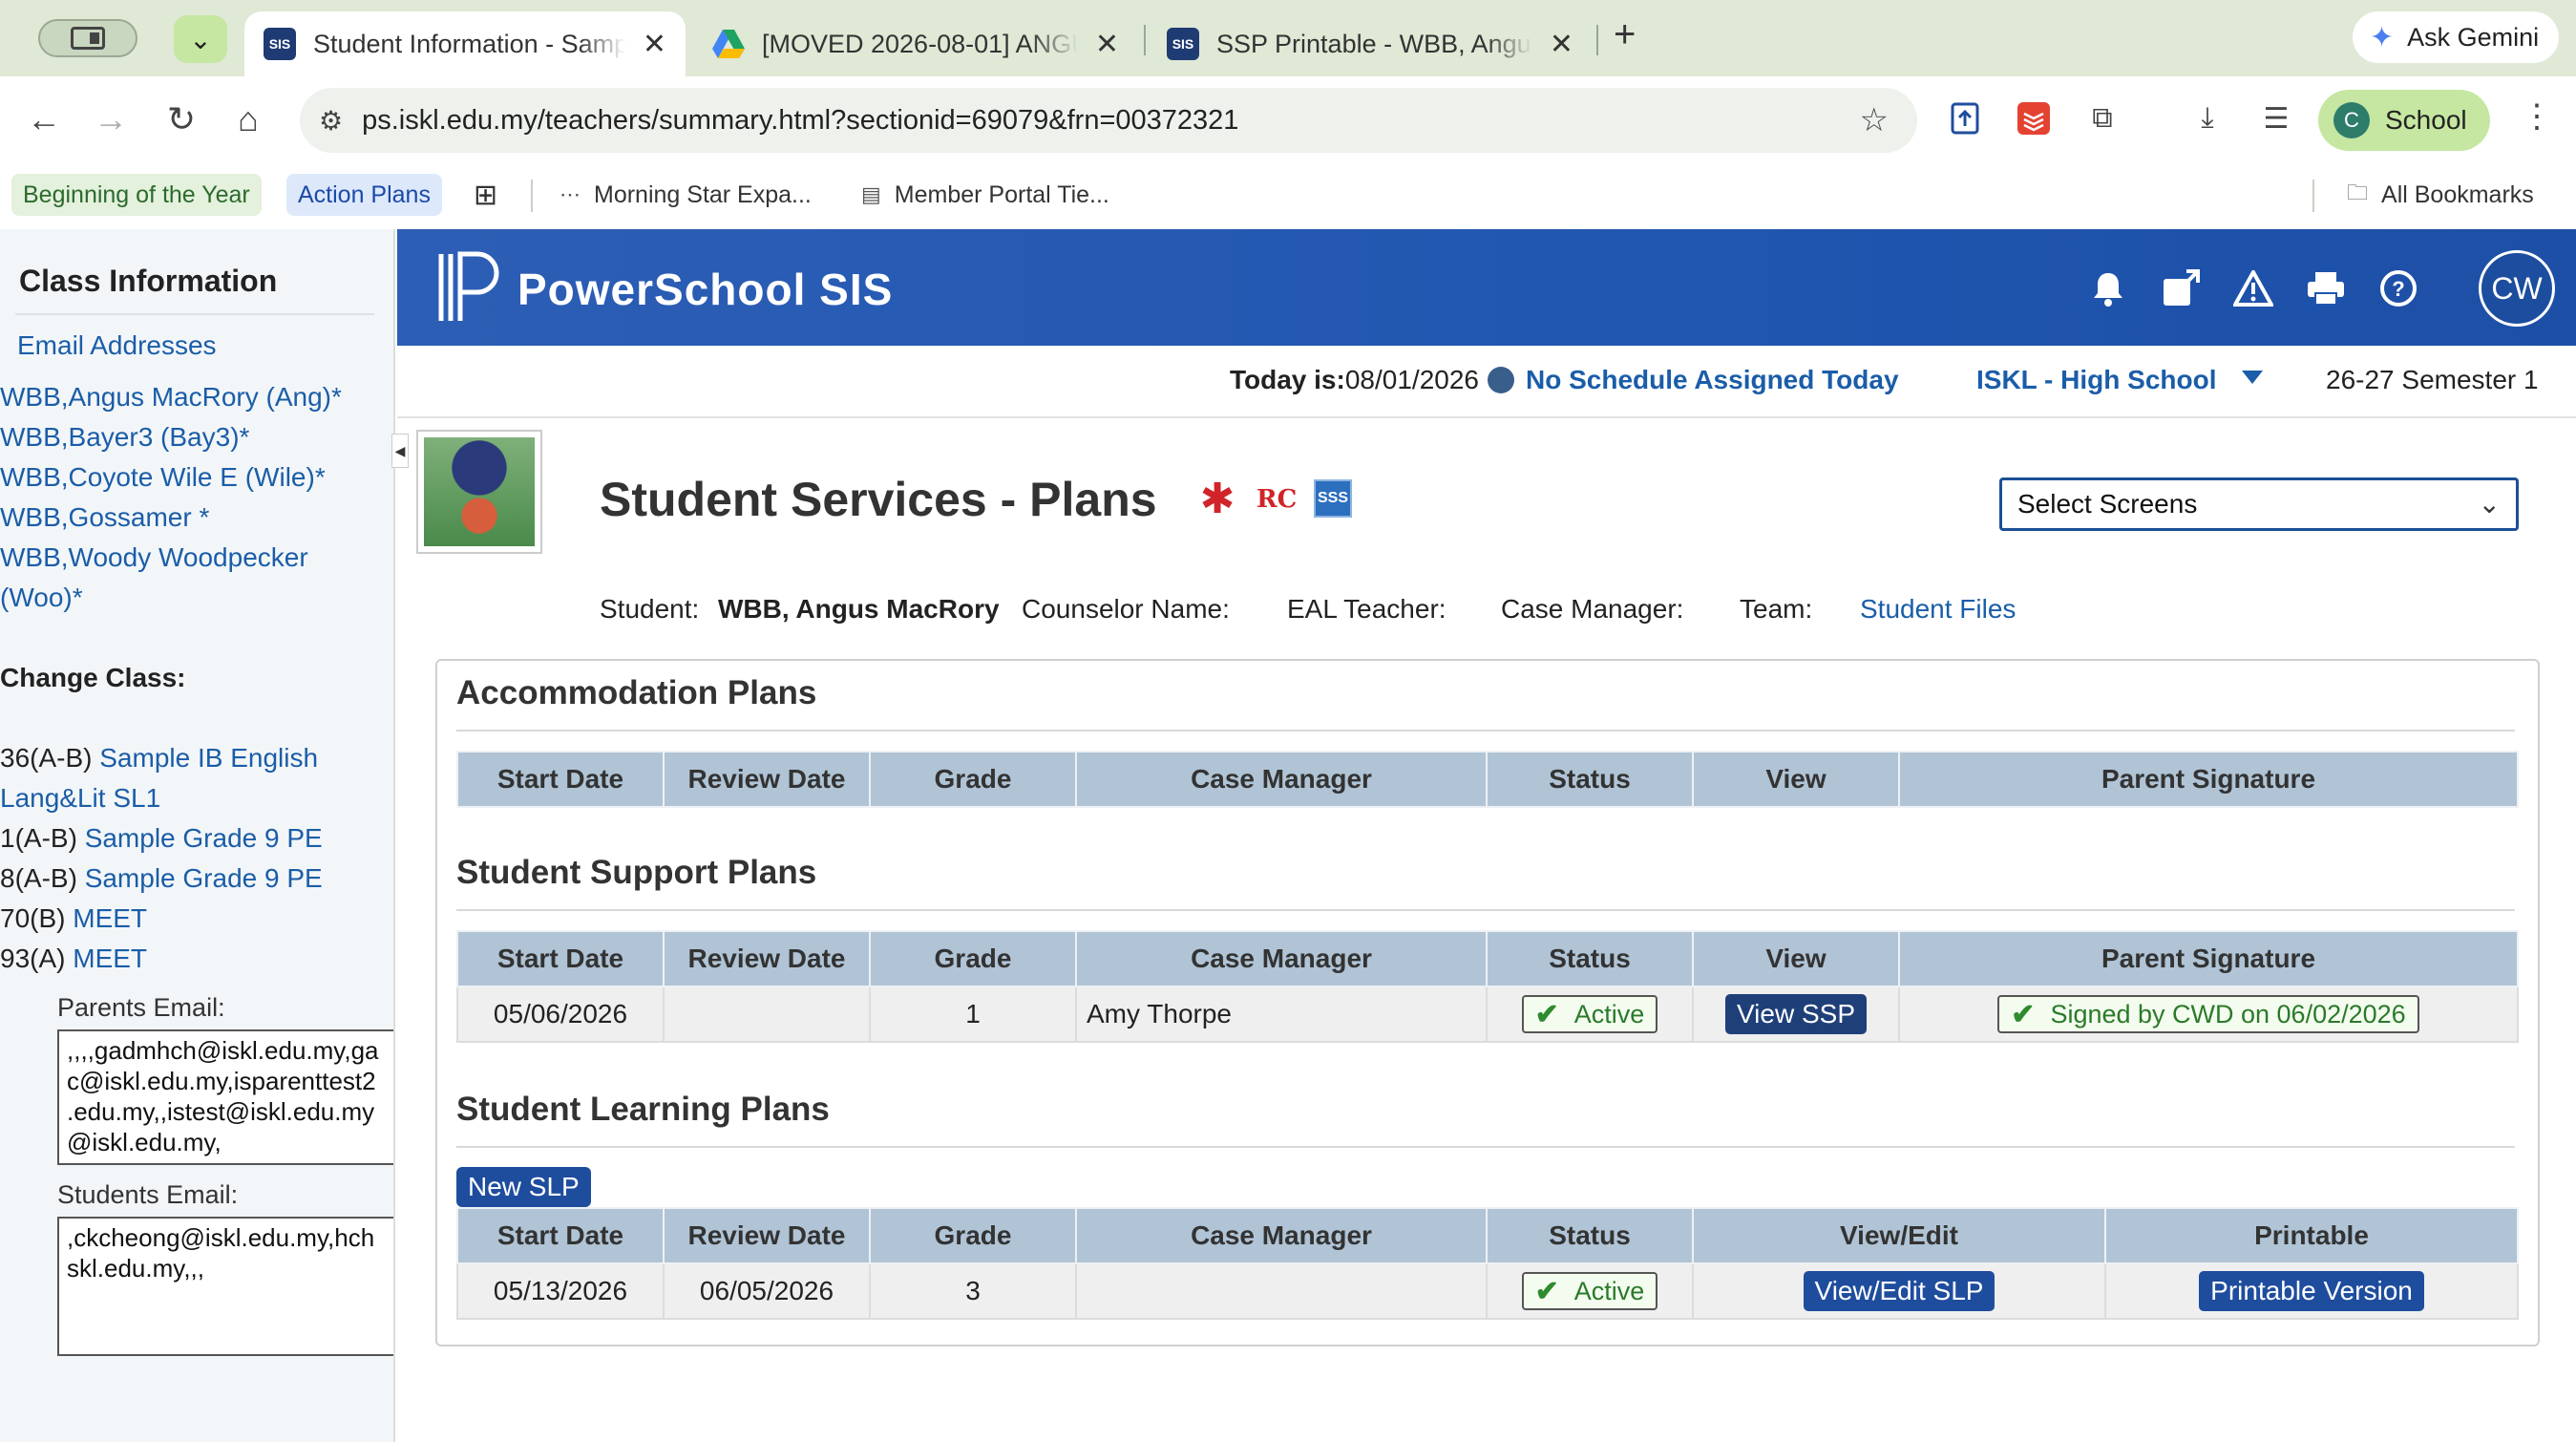  What do you see at coordinates (465, 44) in the screenshot?
I see `tab-student-information: SIS Student Information - Sample ✕` at bounding box center [465, 44].